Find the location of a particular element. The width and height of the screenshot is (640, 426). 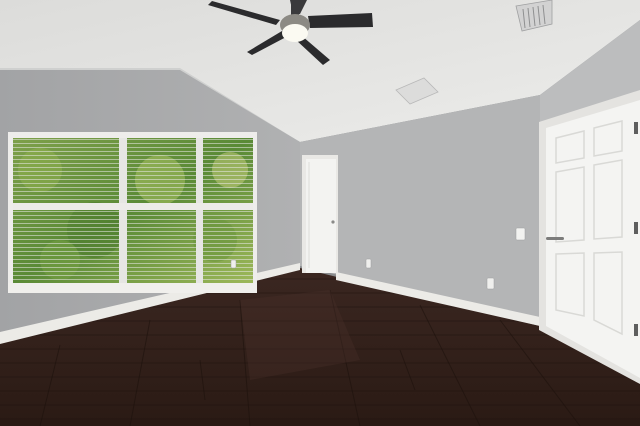

door-knob is located at coordinates (333, 222).